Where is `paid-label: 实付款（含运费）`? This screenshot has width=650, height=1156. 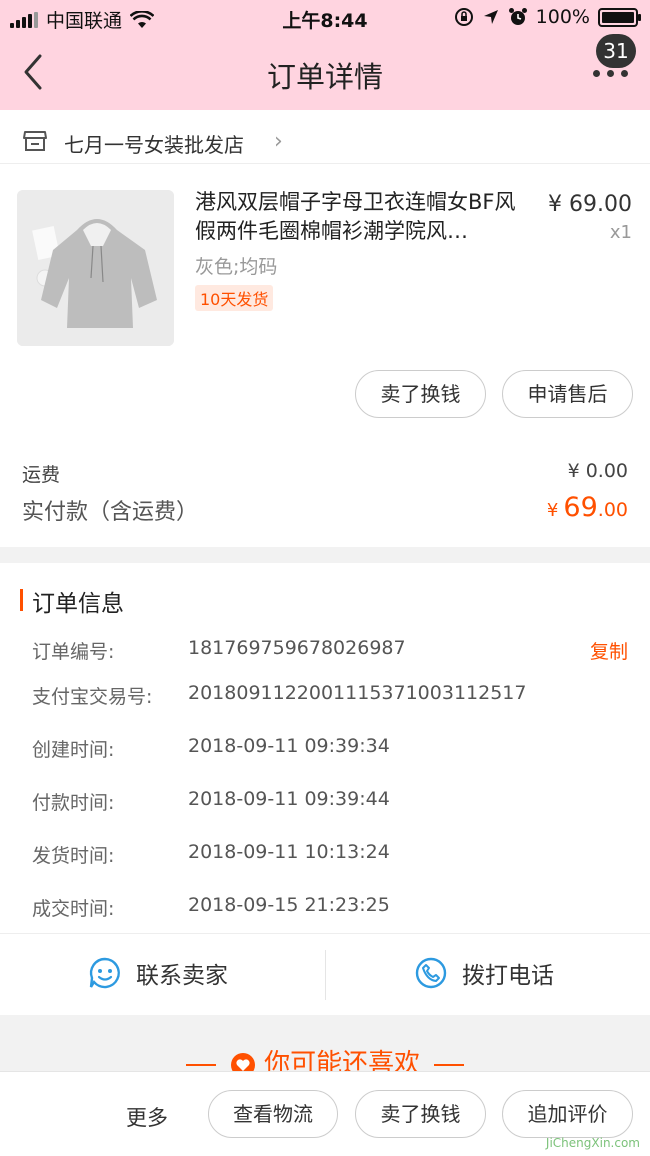 paid-label: 实付款（含运费） is located at coordinates (110, 512).